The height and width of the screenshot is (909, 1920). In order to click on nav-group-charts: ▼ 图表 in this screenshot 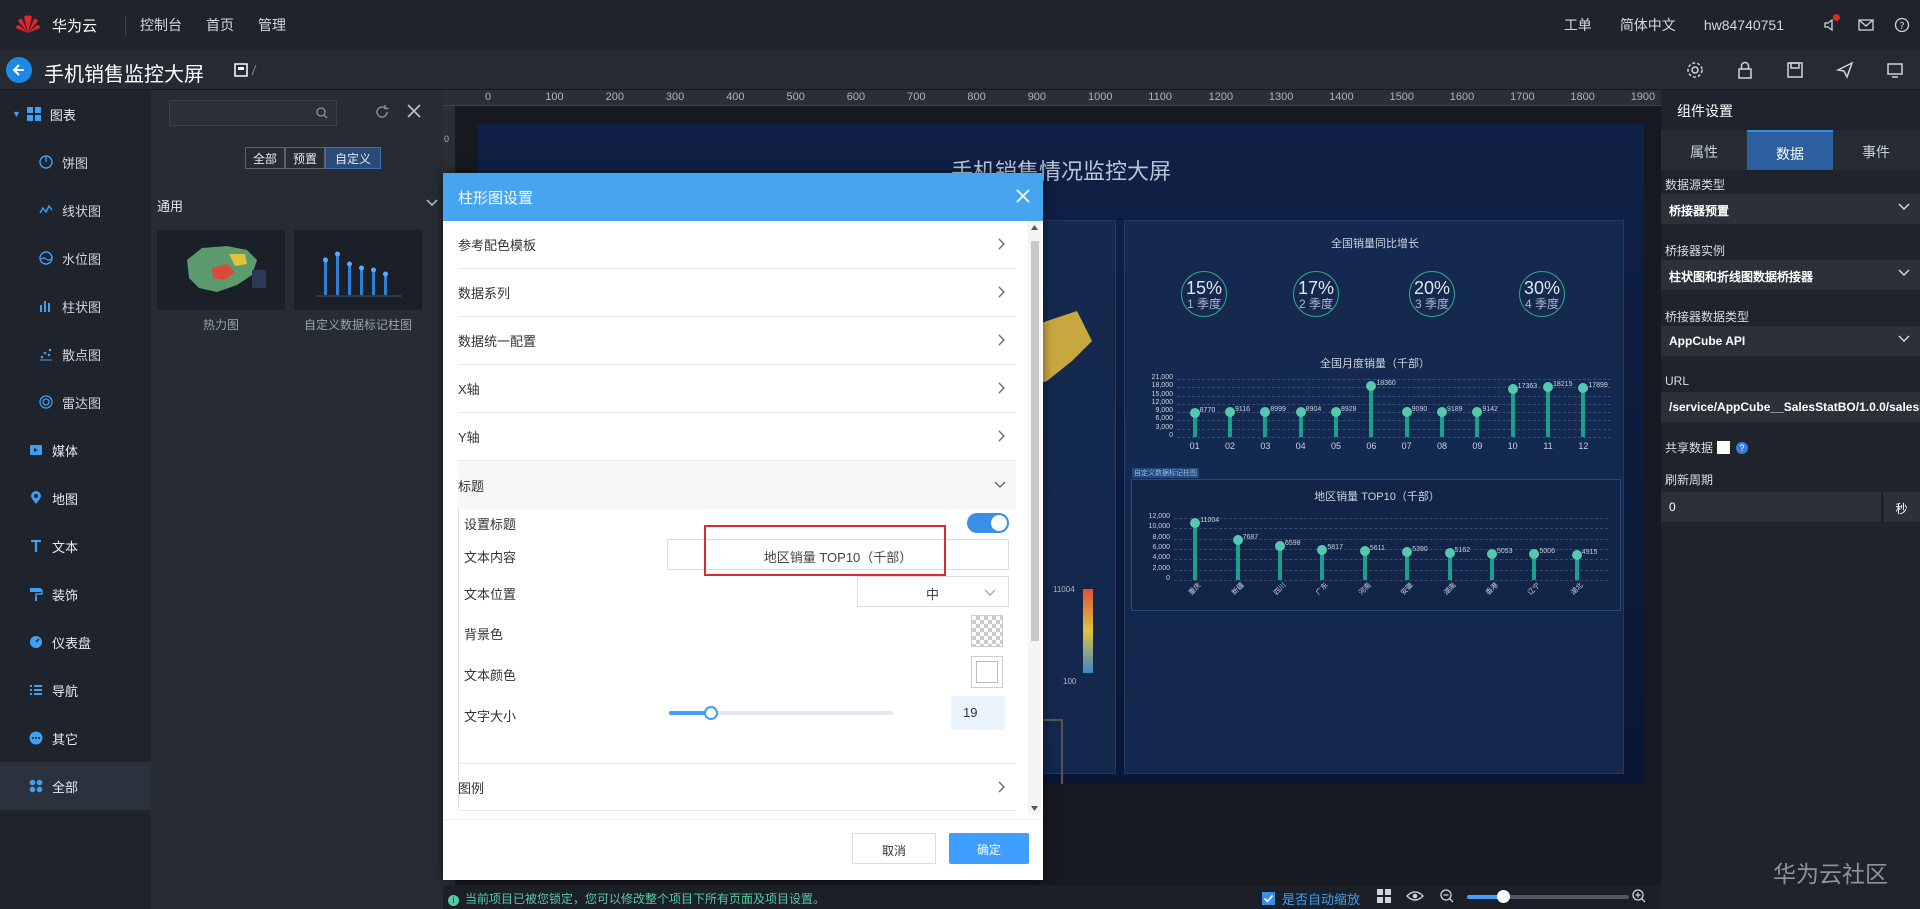, I will do `click(75, 114)`.